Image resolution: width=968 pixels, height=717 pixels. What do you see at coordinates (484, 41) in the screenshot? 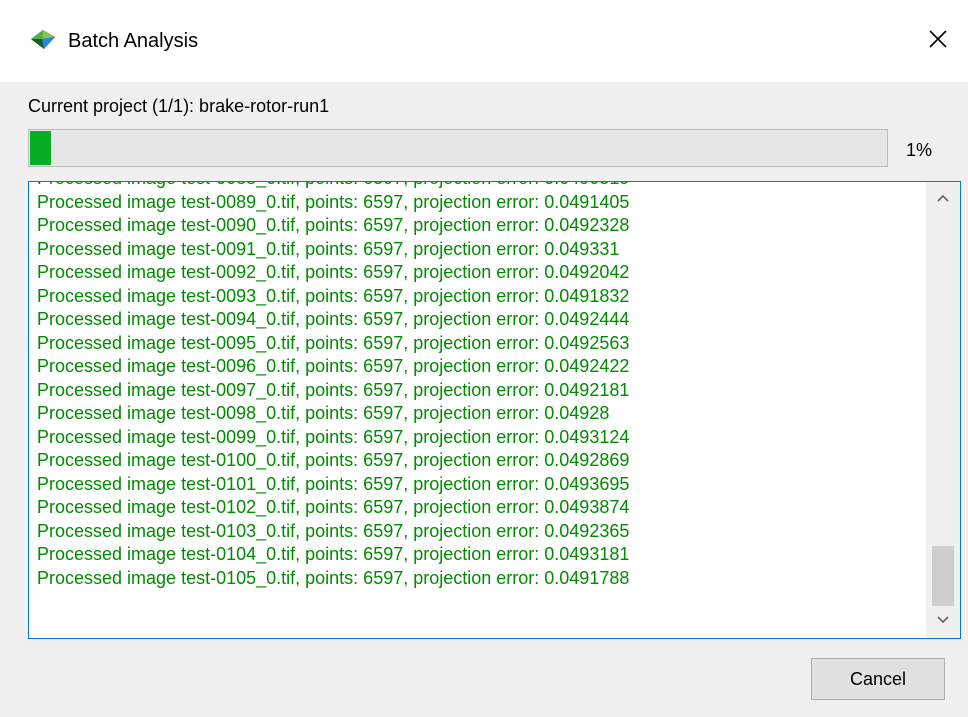
I see `title-bar: Batch Analysis` at bounding box center [484, 41].